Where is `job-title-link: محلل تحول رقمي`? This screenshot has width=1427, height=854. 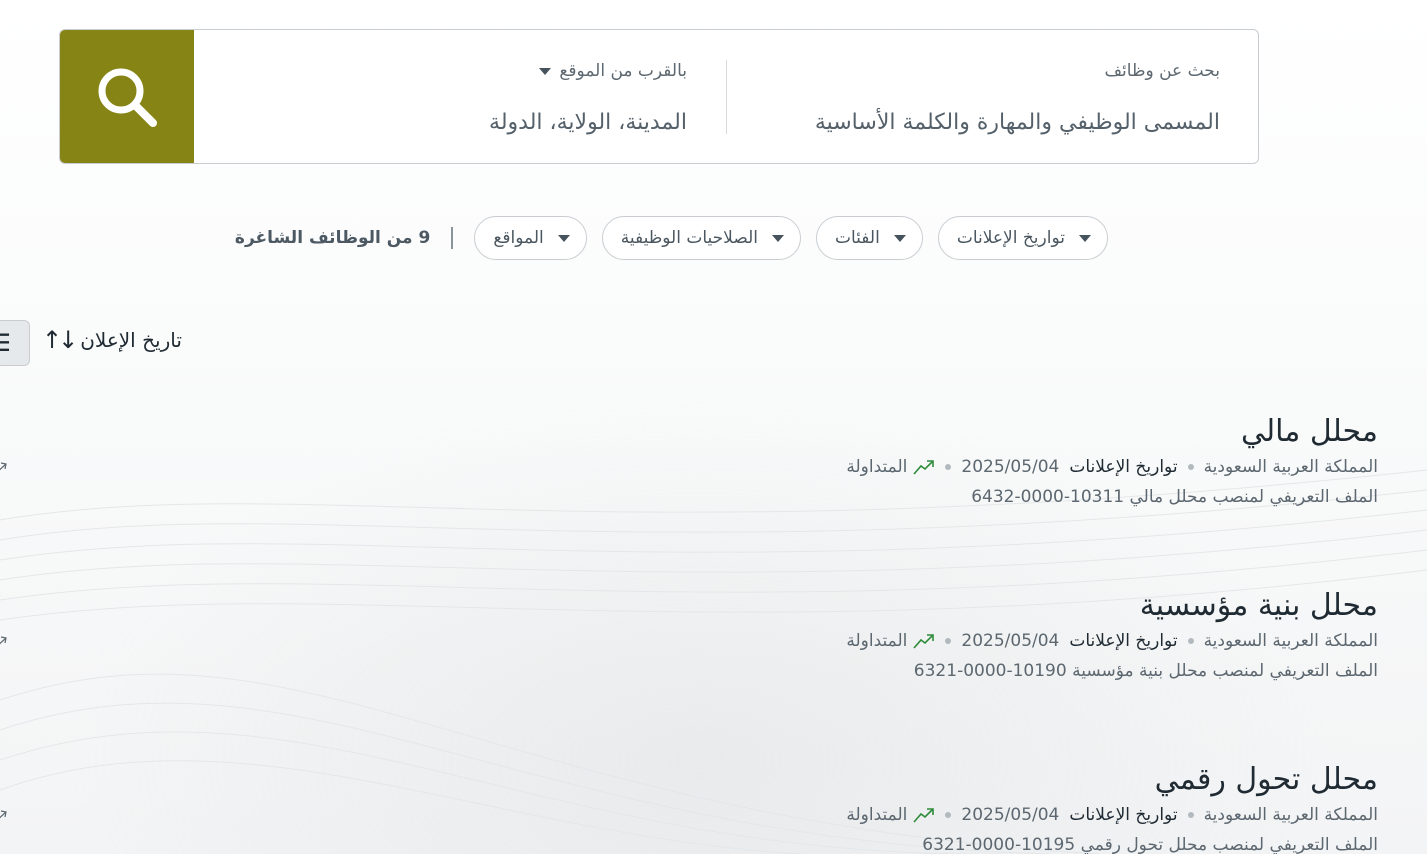 job-title-link: محلل تحول رقمي is located at coordinates (1028, 779).